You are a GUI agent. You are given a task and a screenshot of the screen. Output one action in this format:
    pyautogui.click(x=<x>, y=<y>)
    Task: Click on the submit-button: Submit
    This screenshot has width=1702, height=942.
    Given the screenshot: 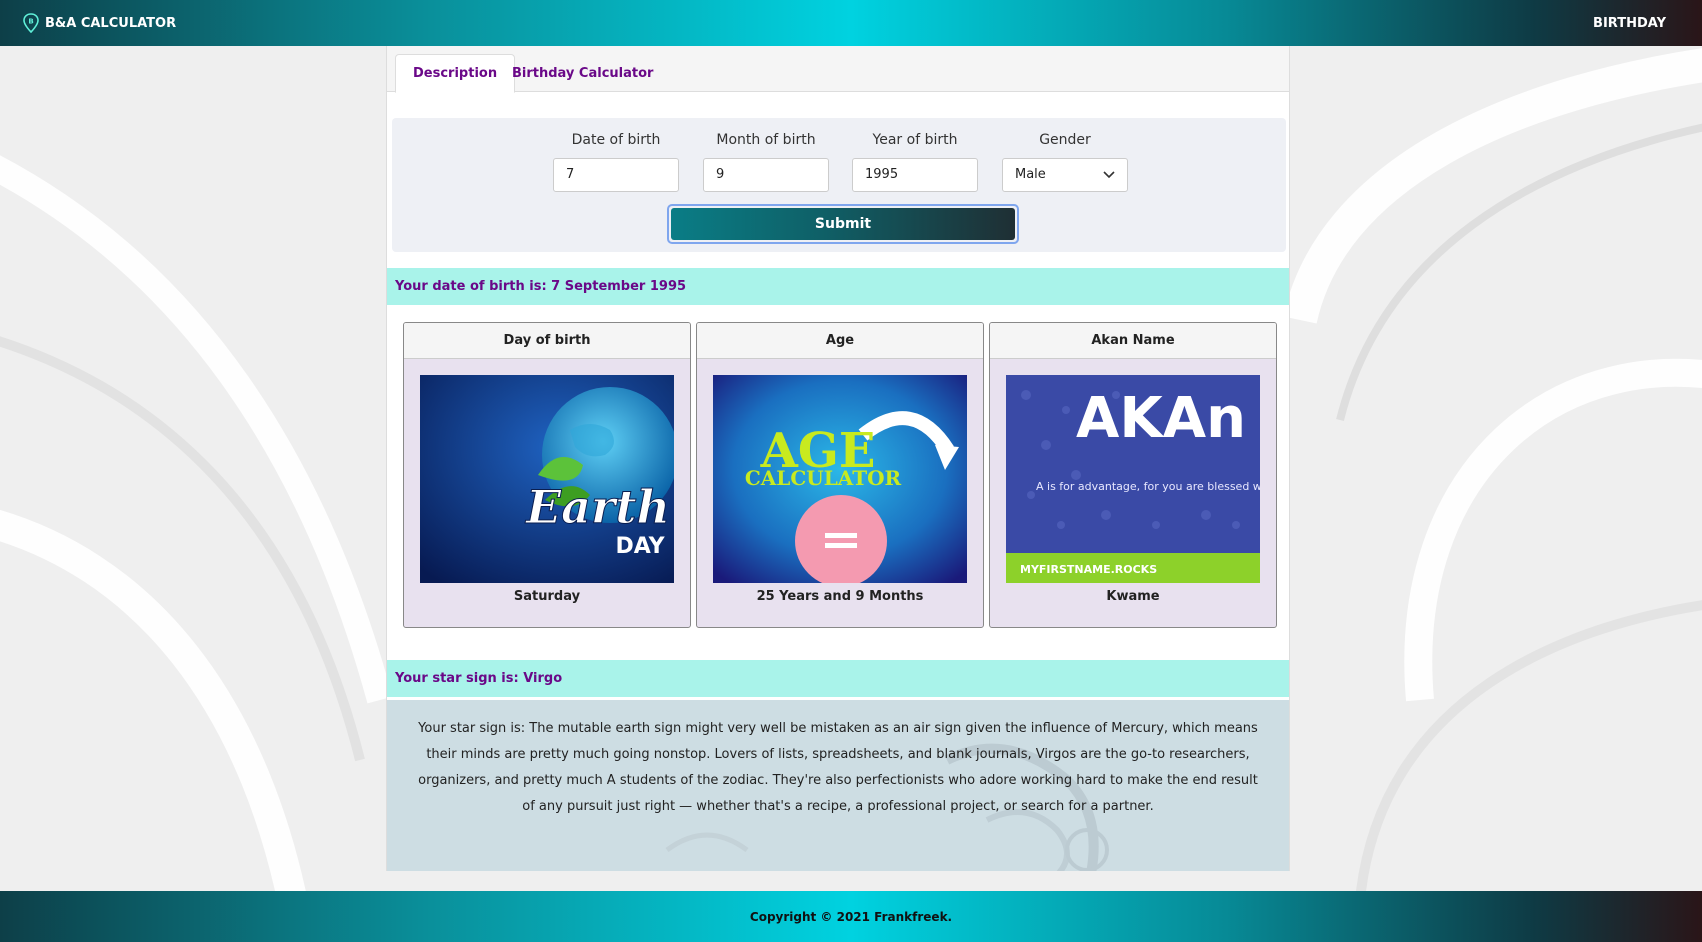 What is the action you would take?
    pyautogui.click(x=843, y=224)
    